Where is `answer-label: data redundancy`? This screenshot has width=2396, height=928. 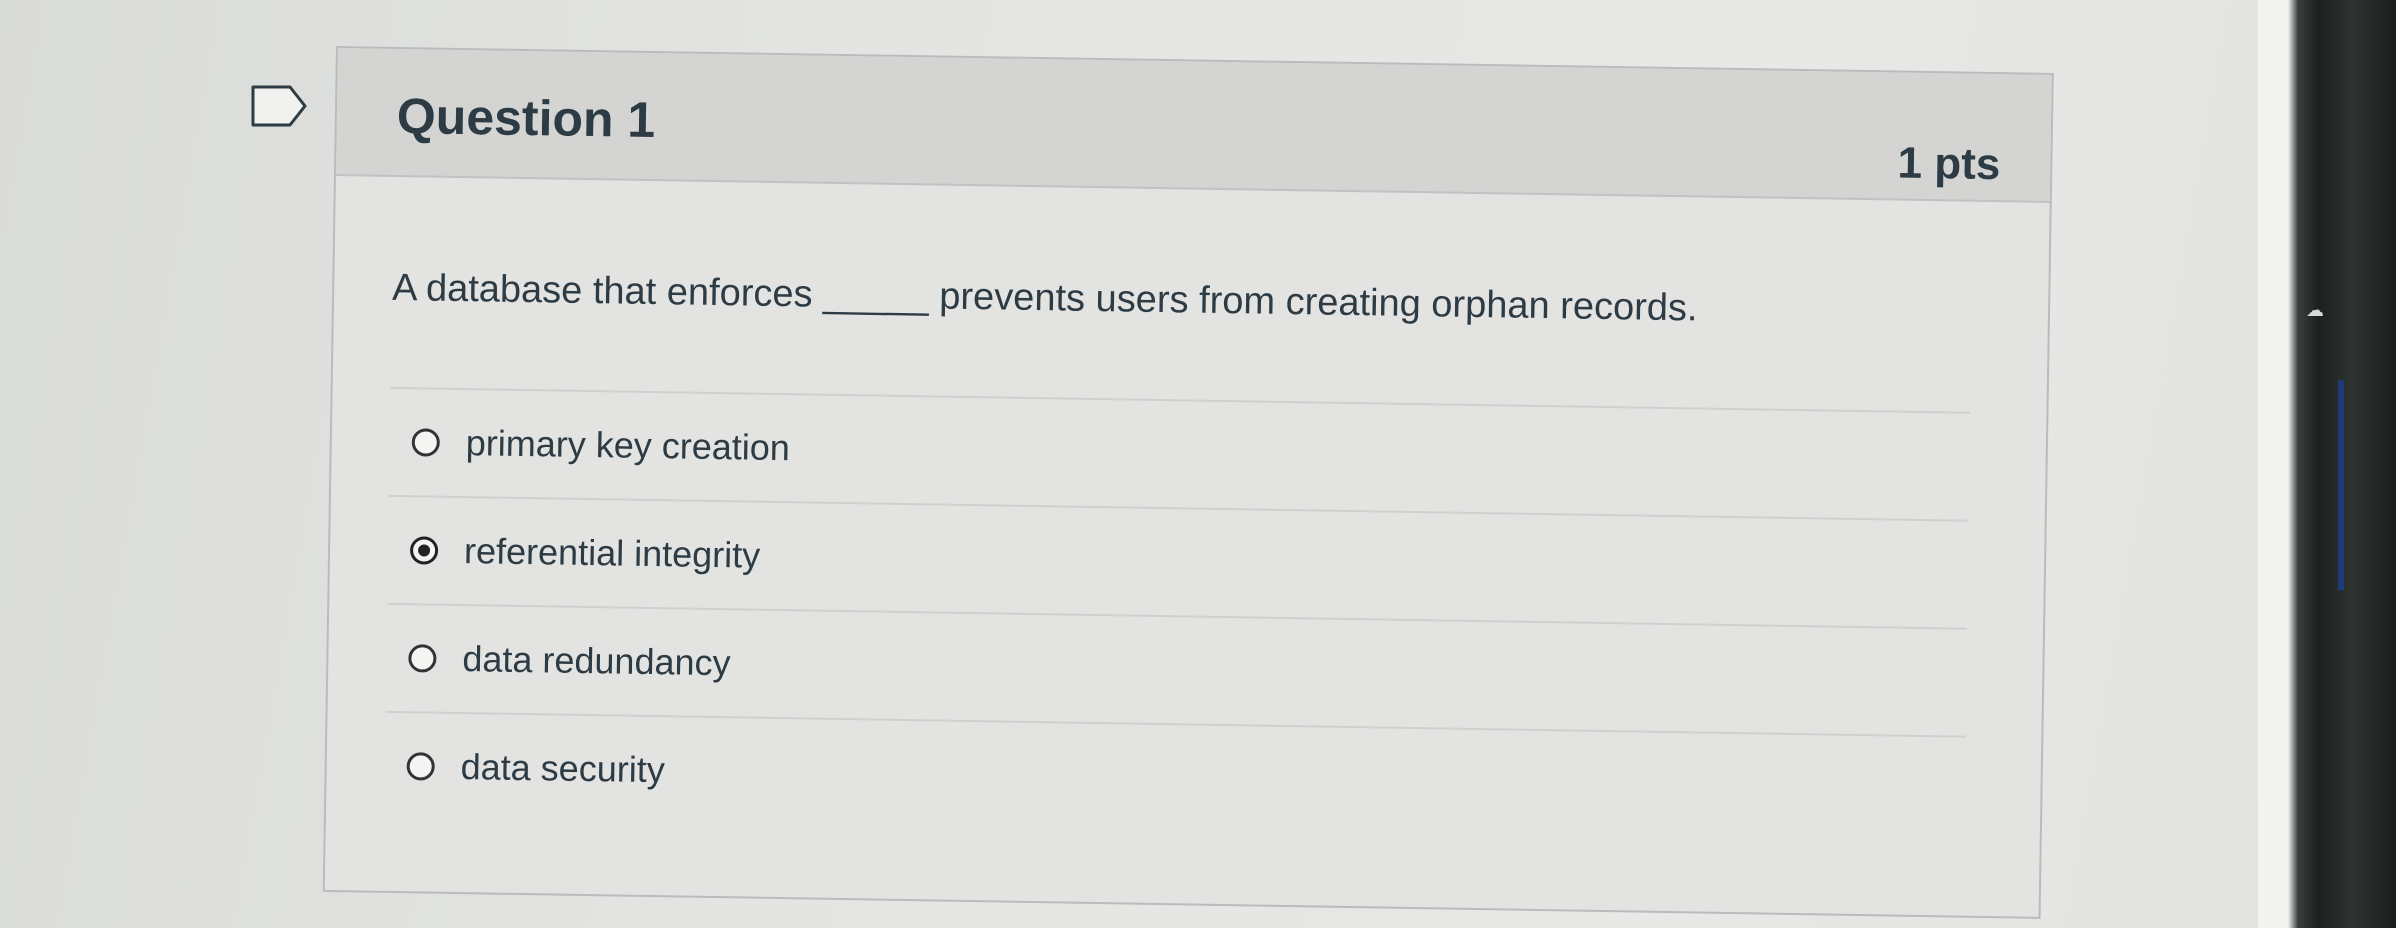
answer-label: data redundancy is located at coordinates (596, 661).